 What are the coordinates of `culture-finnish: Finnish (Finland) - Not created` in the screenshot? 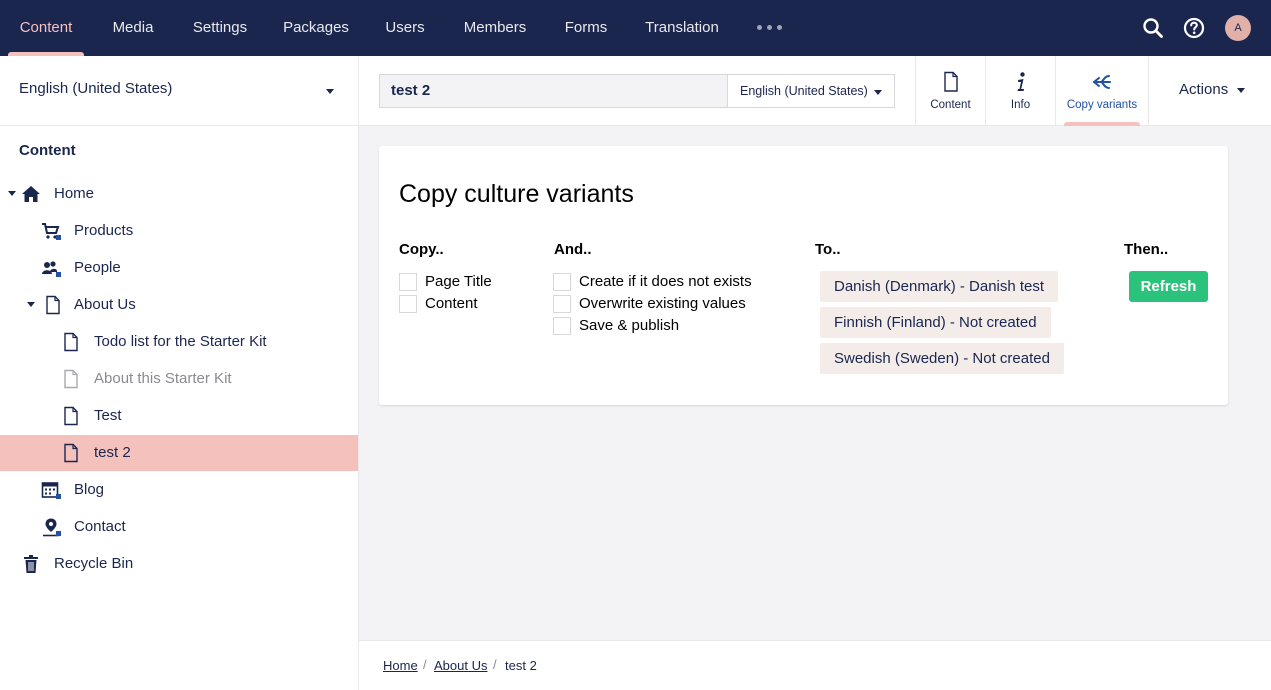 It's located at (935, 322).